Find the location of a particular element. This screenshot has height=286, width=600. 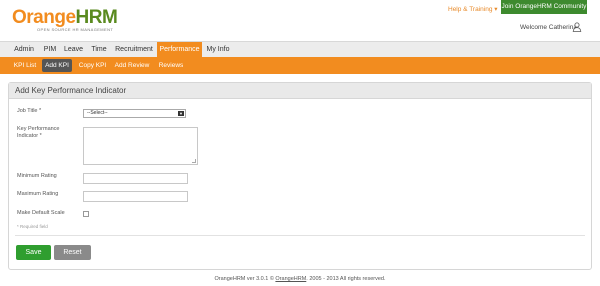

logo: OrangeHRM OPEN SOURCE HR MANAGEMENT is located at coordinates (77, 21).